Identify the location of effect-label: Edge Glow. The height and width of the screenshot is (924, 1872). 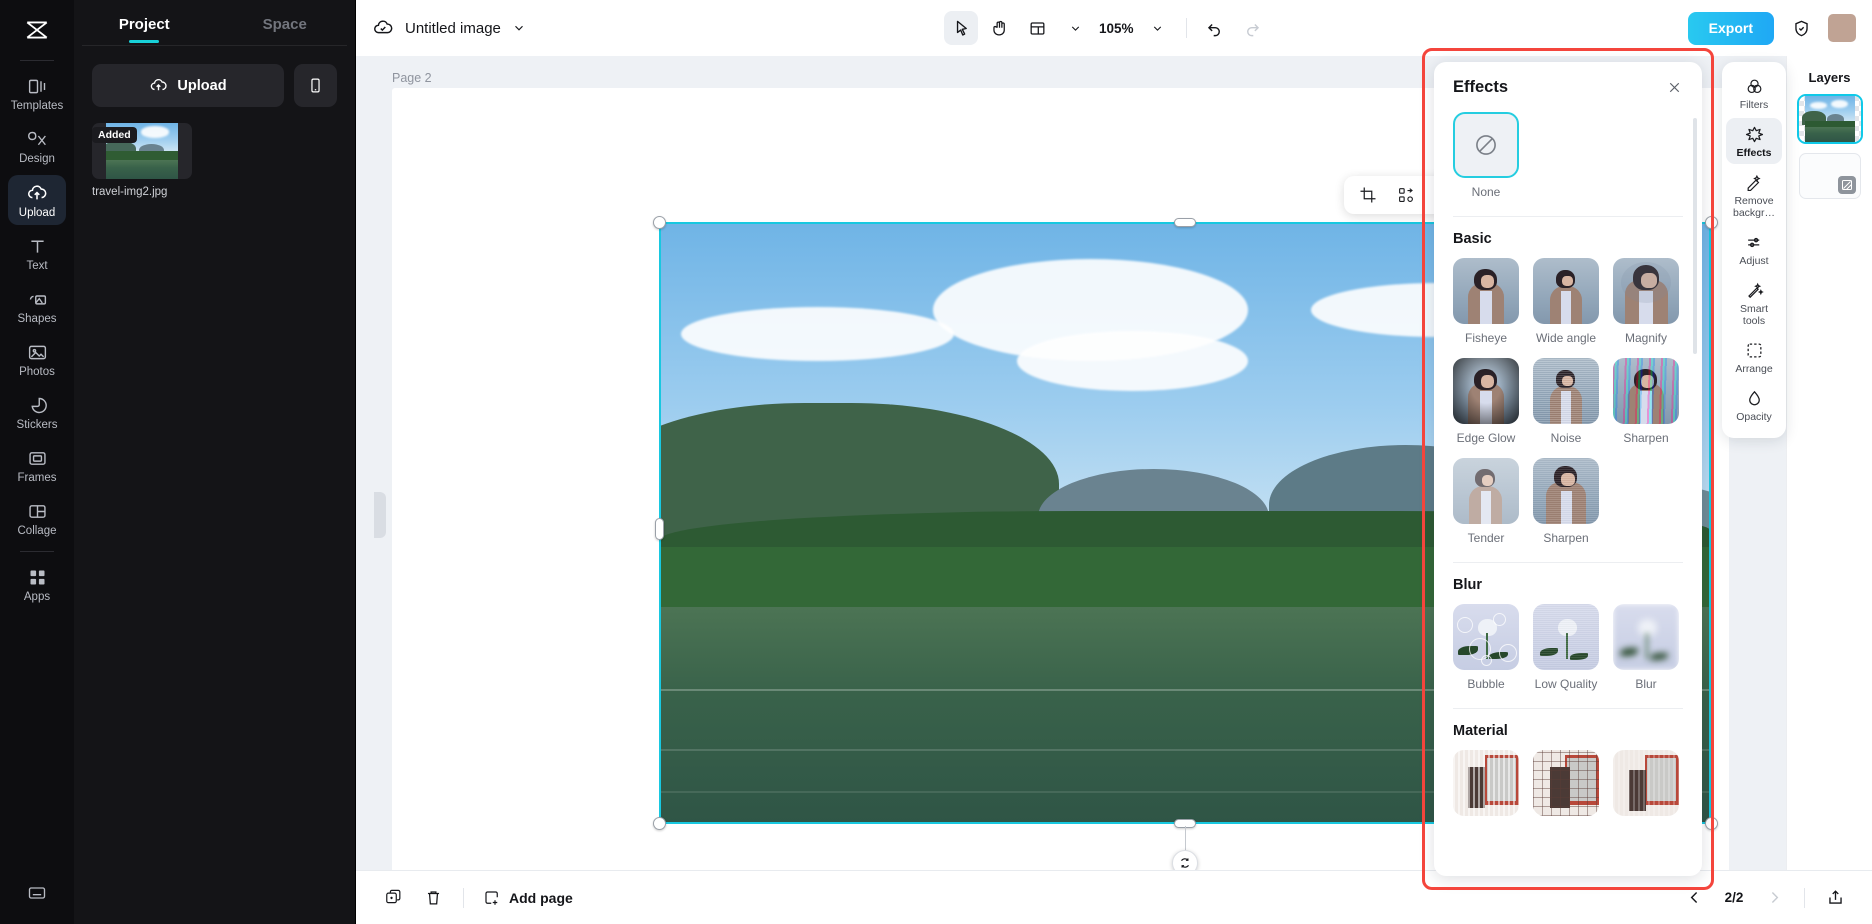
(1486, 438).